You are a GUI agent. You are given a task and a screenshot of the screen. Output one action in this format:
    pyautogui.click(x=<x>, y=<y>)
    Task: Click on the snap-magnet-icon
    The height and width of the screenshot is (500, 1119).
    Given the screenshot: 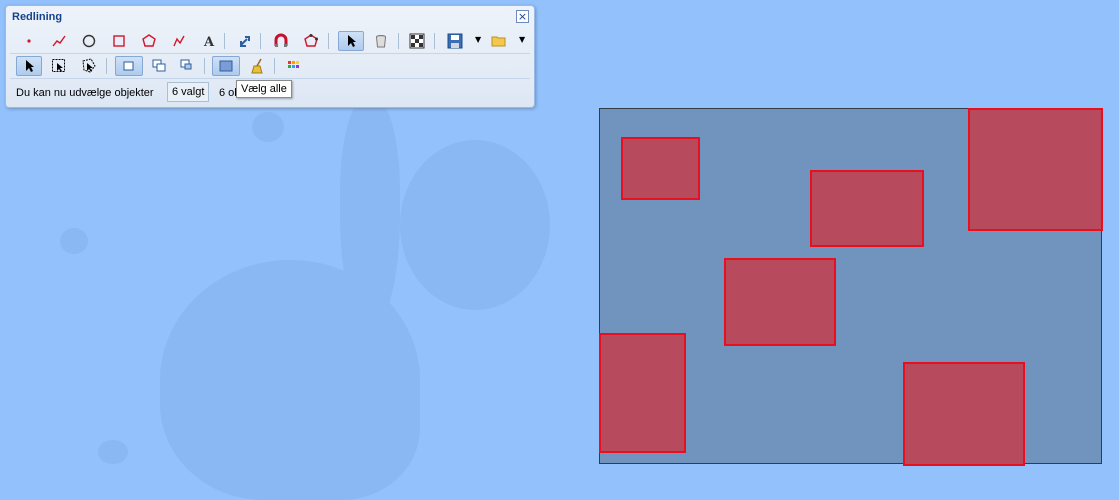 What is the action you would take?
    pyautogui.click(x=281, y=40)
    